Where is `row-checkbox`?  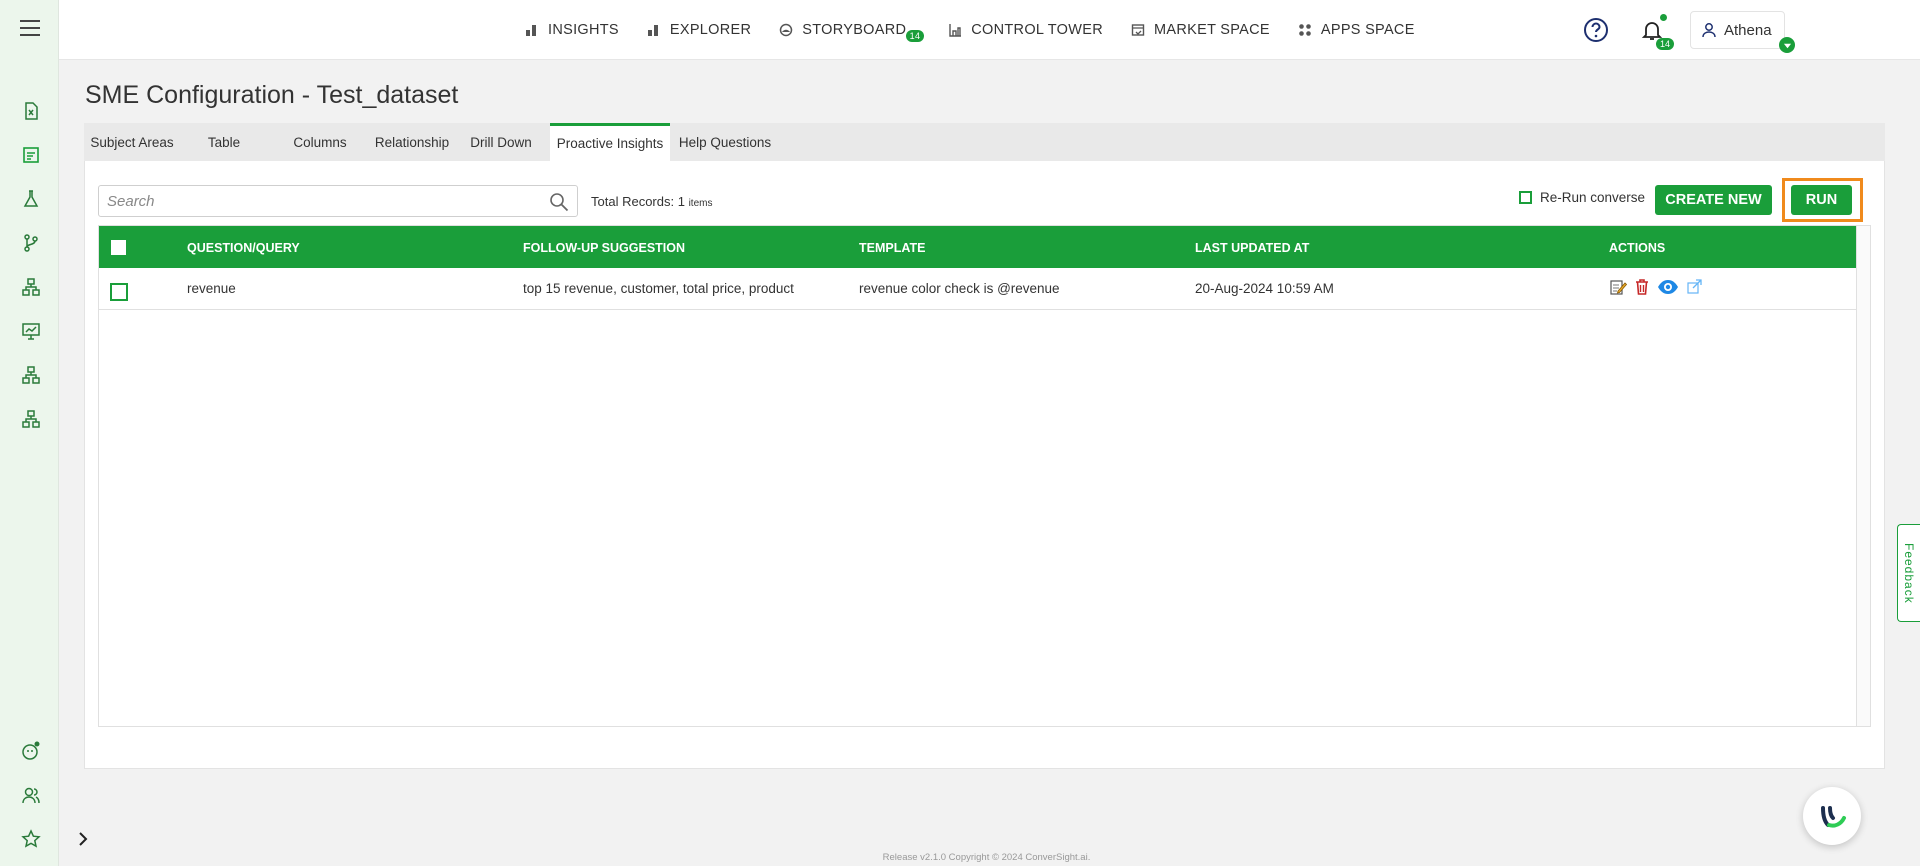 row-checkbox is located at coordinates (119, 292).